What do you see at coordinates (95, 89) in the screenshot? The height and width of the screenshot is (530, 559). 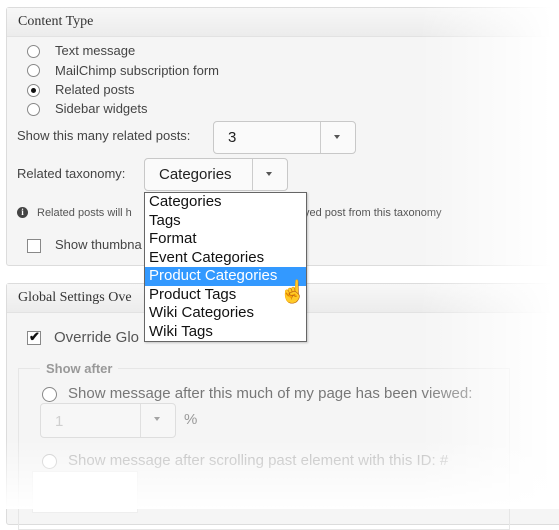 I see `label-related-posts: Related posts` at bounding box center [95, 89].